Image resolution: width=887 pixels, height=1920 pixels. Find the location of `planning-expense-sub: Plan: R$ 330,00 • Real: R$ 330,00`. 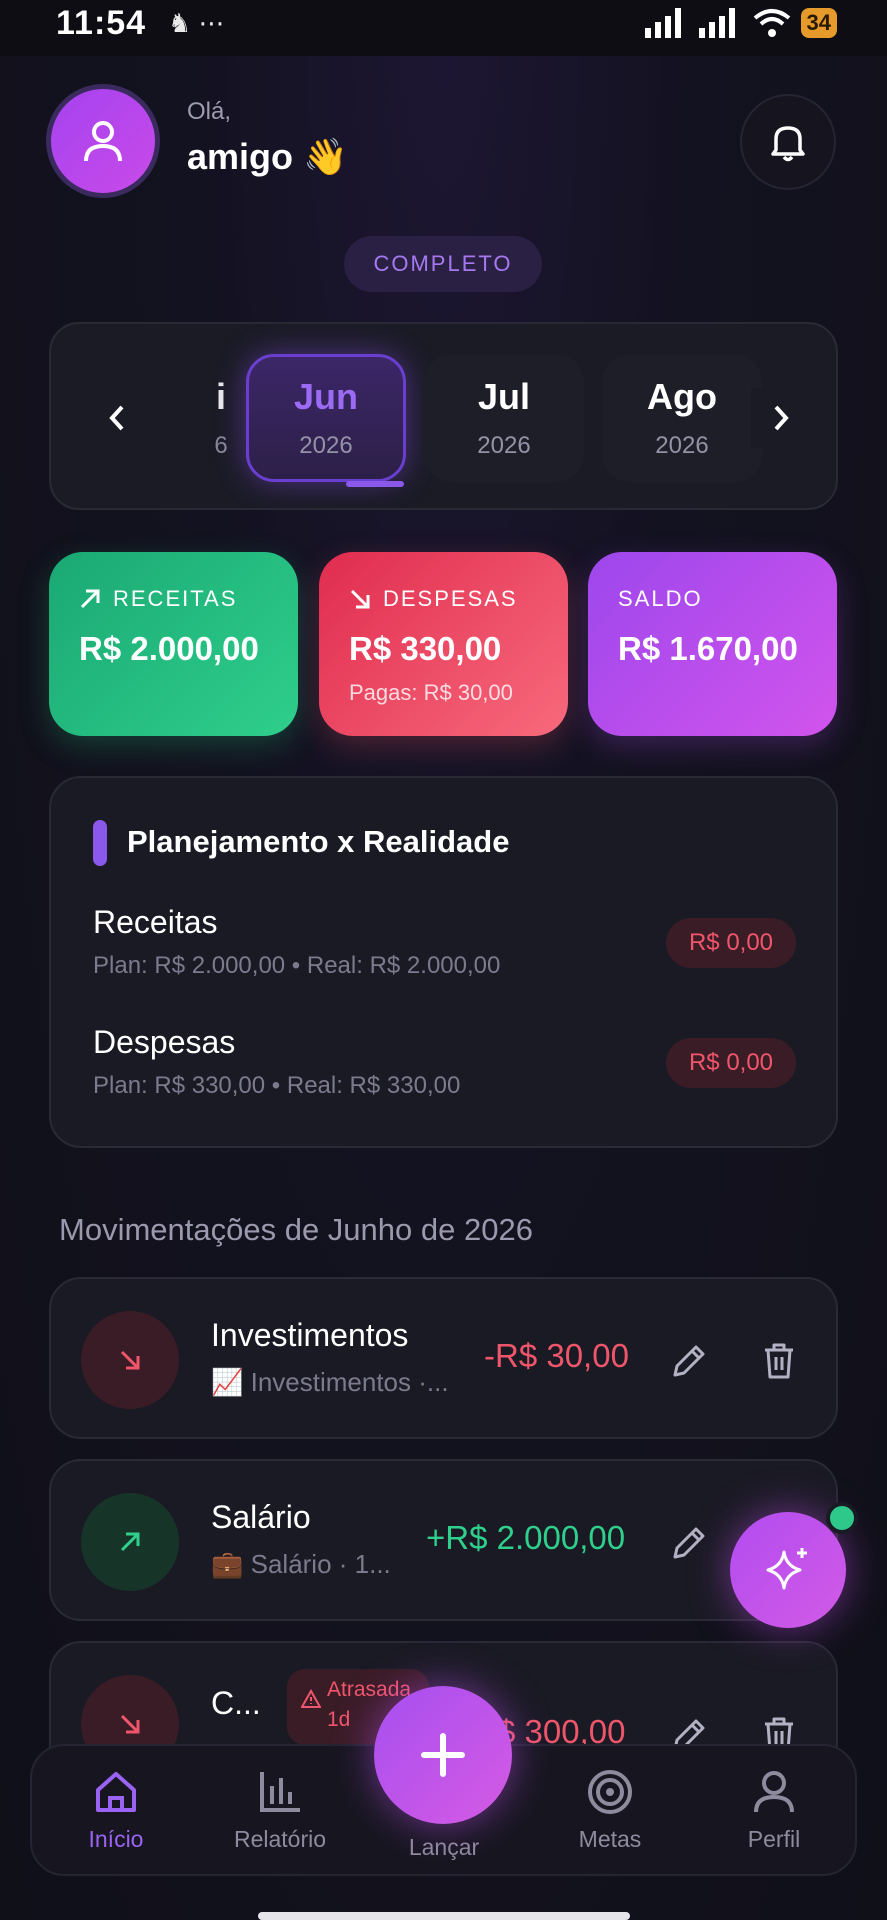

planning-expense-sub: Plan: R$ 330,00 • Real: R$ 330,00 is located at coordinates (277, 1085).